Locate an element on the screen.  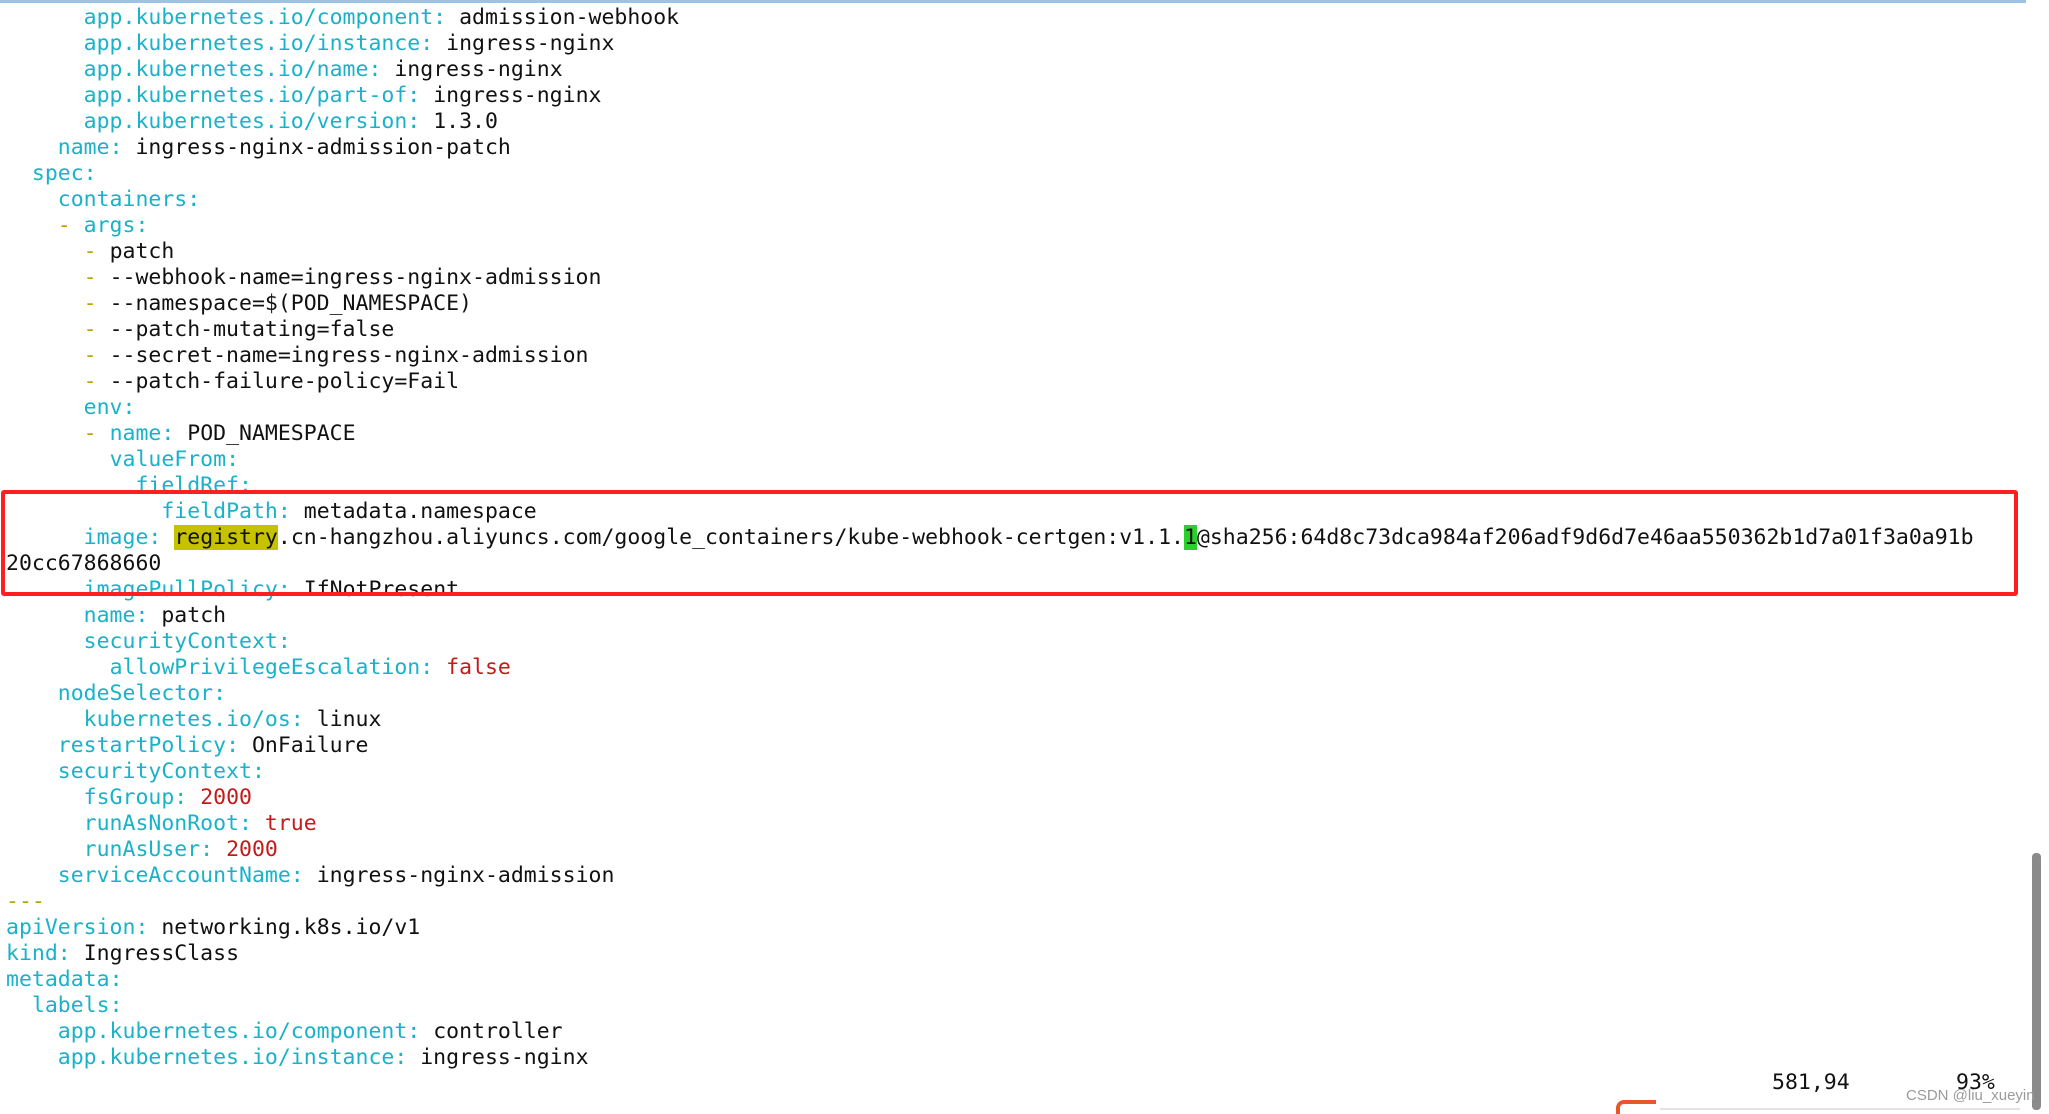
code-line: imagePullPolicy: IfNotPresent is located at coordinates (1011, 590).